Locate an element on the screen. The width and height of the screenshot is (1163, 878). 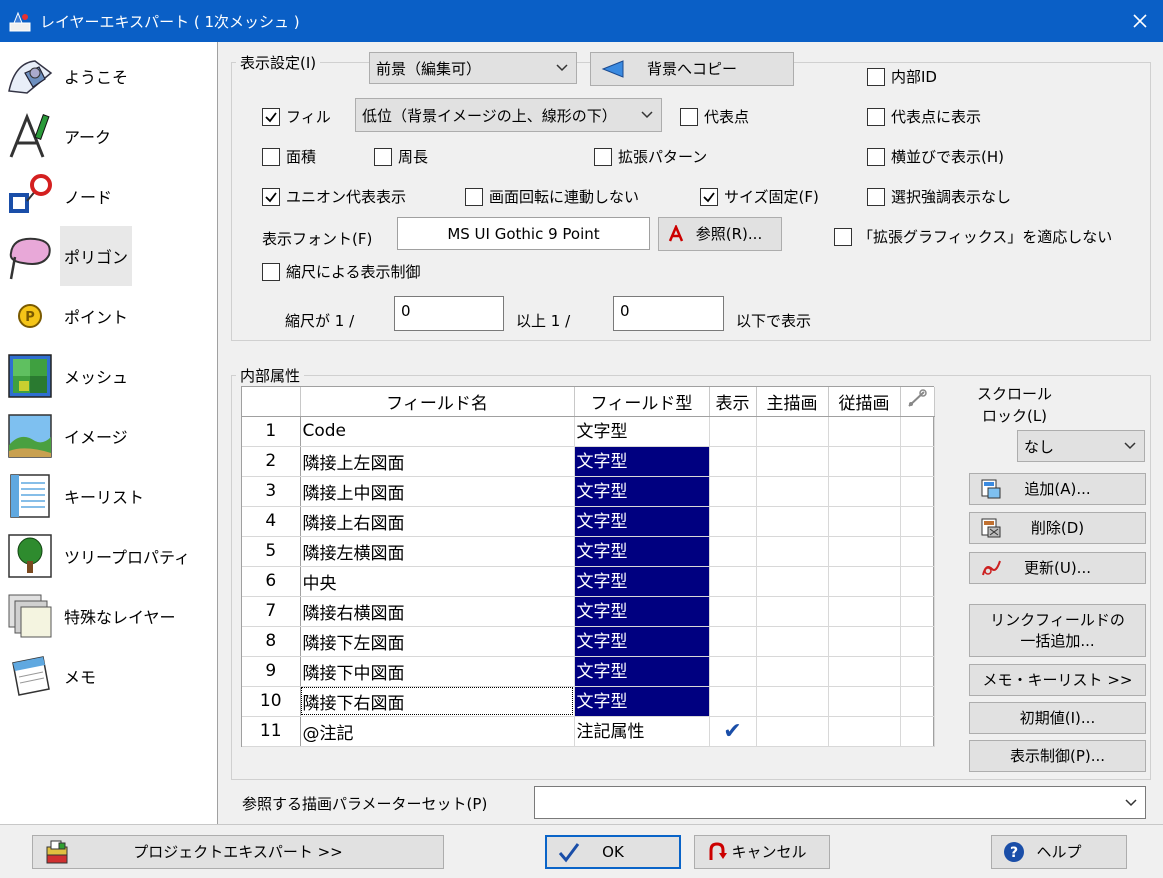
nav-item-image: イメージ is located at coordinates (68, 436).